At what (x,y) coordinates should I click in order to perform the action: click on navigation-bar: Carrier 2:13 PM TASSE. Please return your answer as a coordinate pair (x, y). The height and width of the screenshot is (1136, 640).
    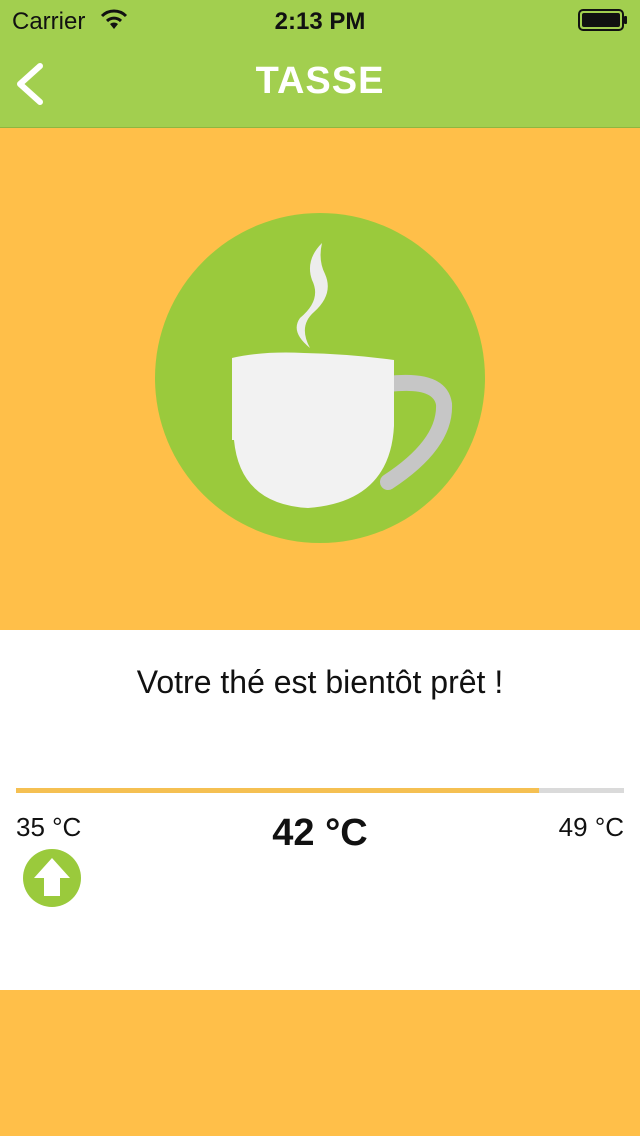
    Looking at the image, I should click on (320, 64).